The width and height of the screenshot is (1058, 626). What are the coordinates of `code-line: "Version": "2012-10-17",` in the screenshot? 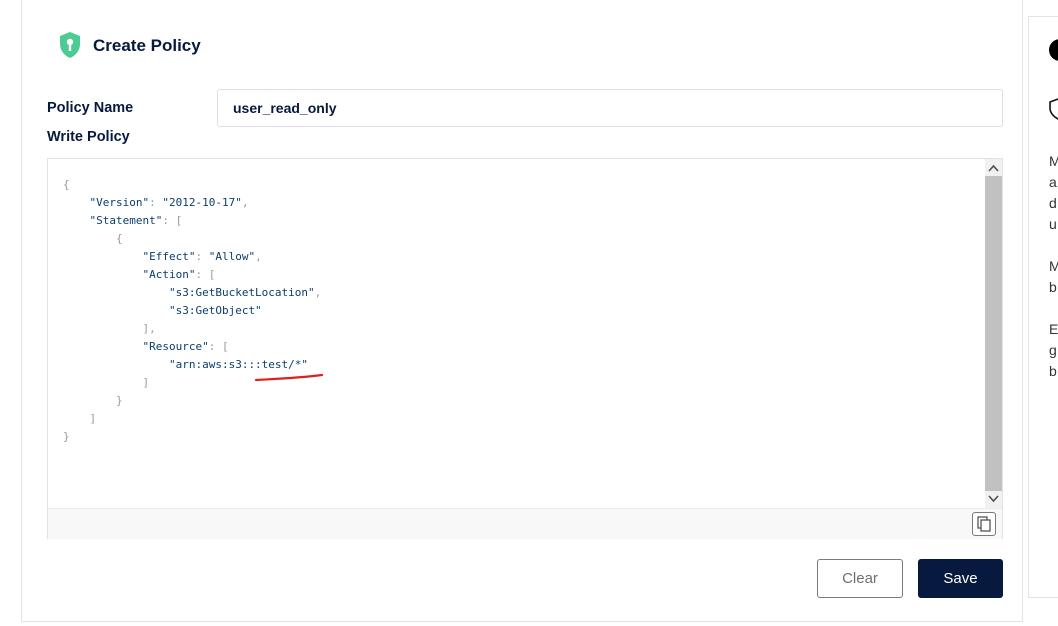 It's located at (169, 202).